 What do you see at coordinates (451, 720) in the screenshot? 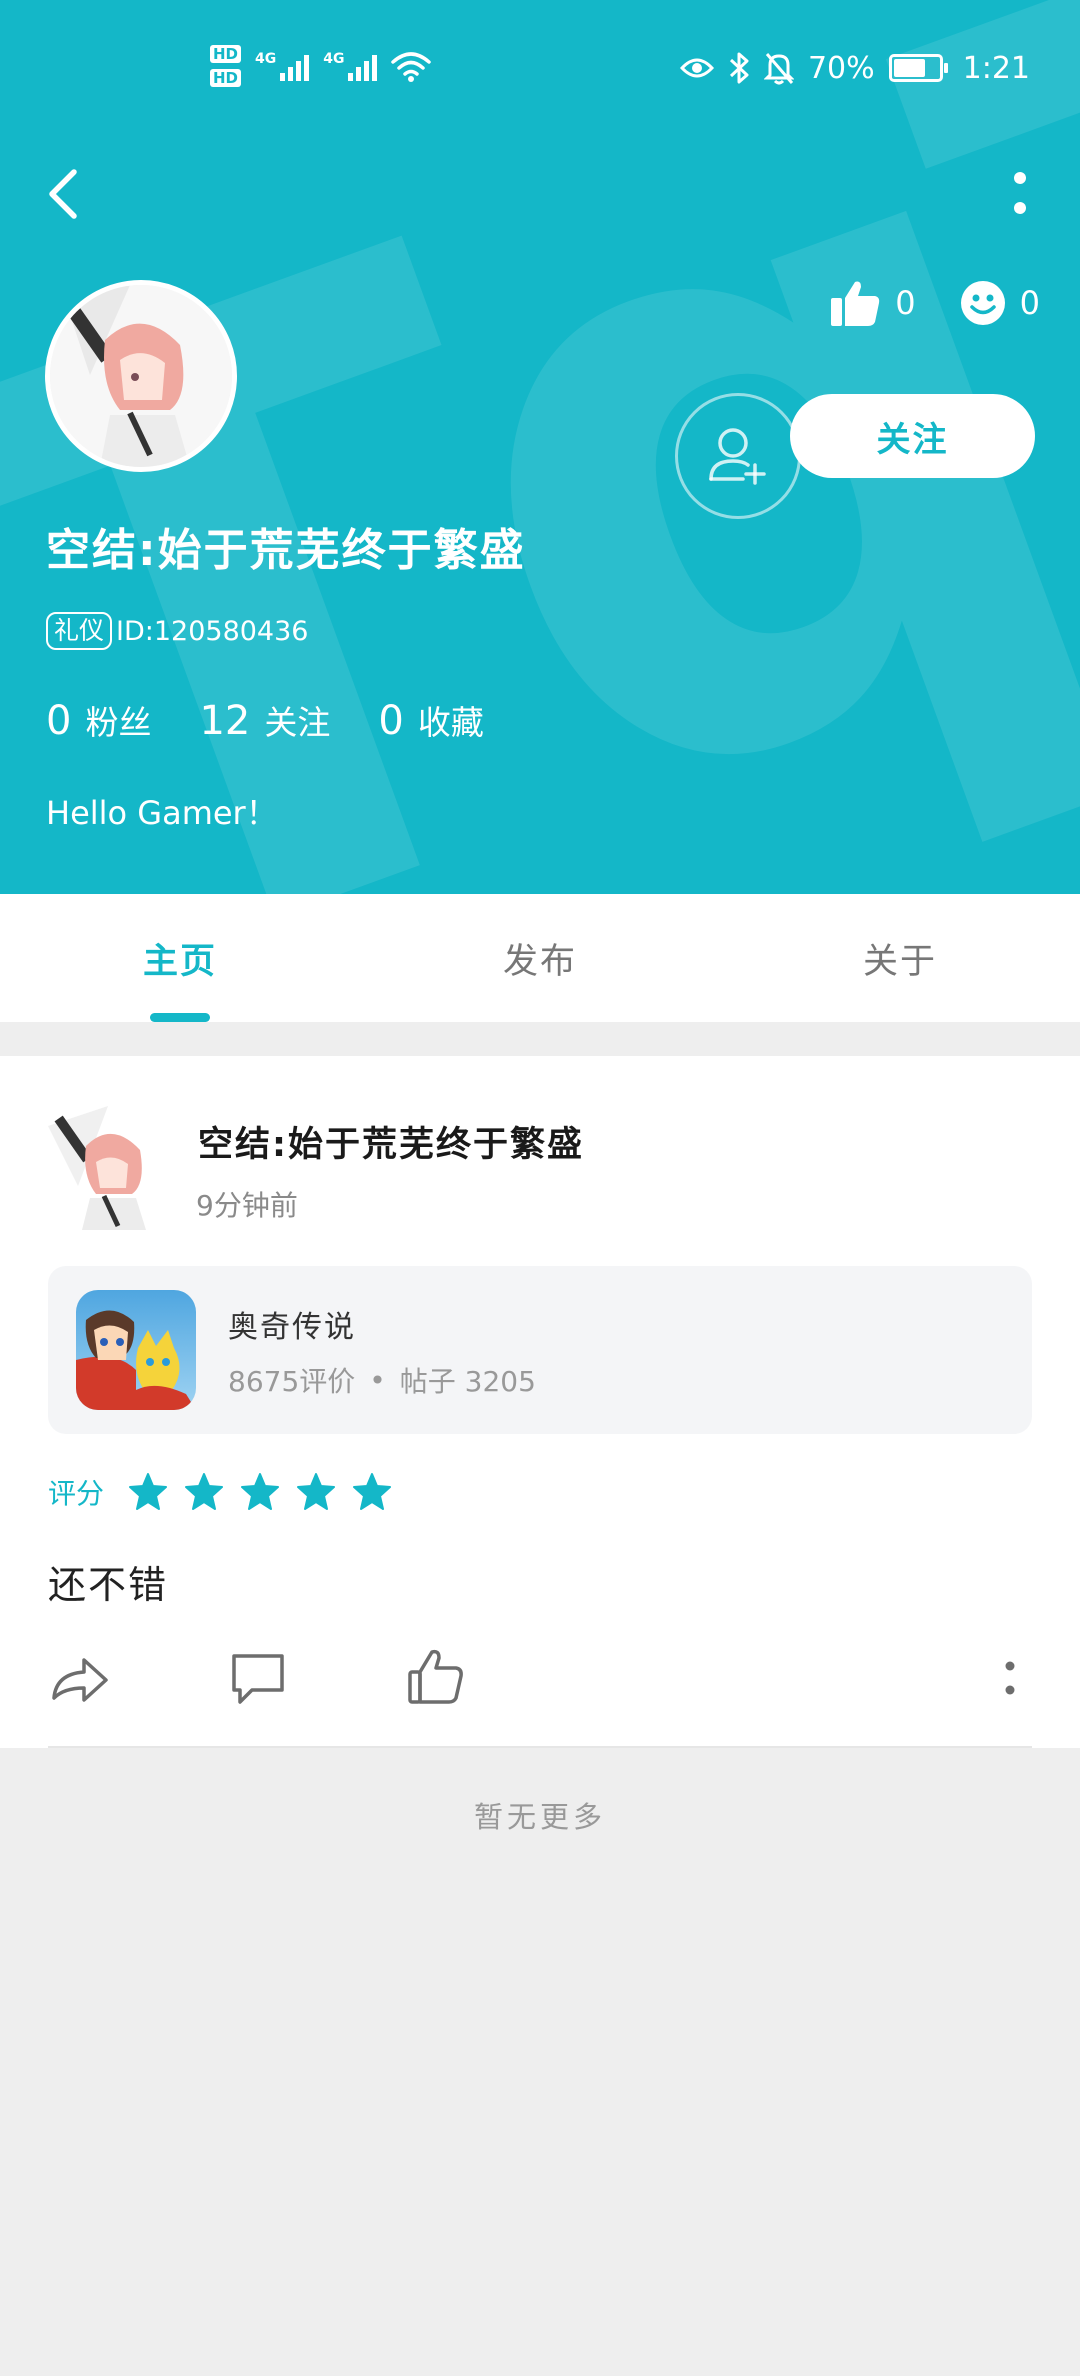
I see `favorites-label: 收藏` at bounding box center [451, 720].